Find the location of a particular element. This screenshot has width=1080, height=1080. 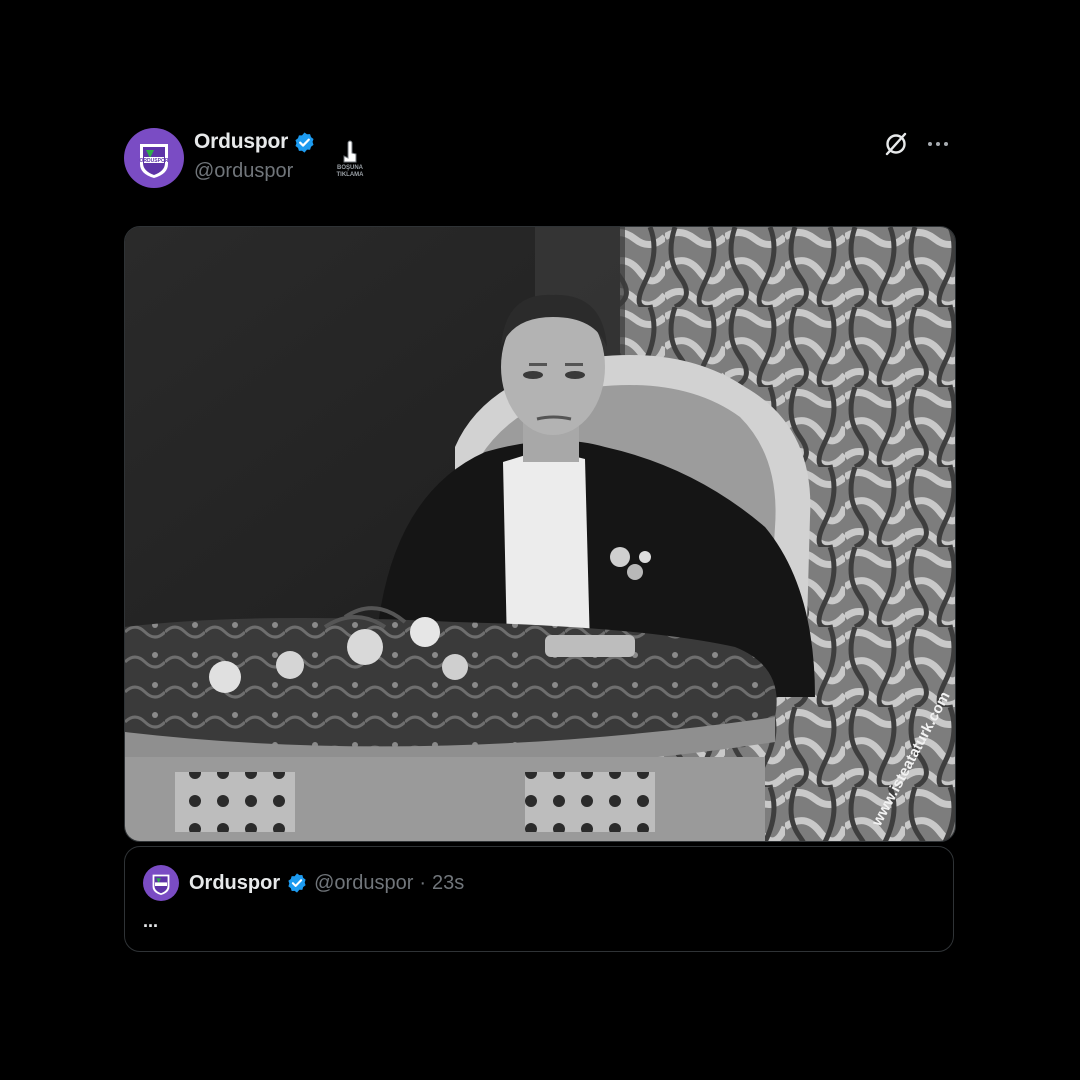

author-name: Orduspor is located at coordinates (241, 142).